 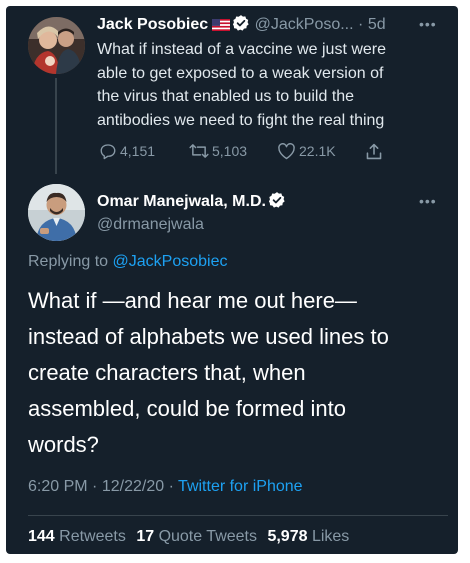 I want to click on retweet-count: 5,103, so click(x=230, y=151).